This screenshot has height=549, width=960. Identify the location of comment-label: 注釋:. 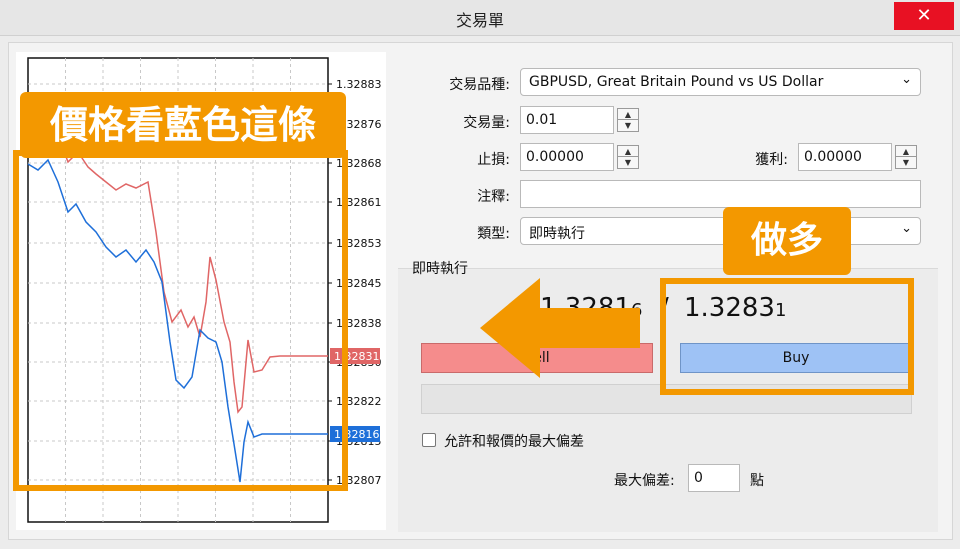
(493, 197).